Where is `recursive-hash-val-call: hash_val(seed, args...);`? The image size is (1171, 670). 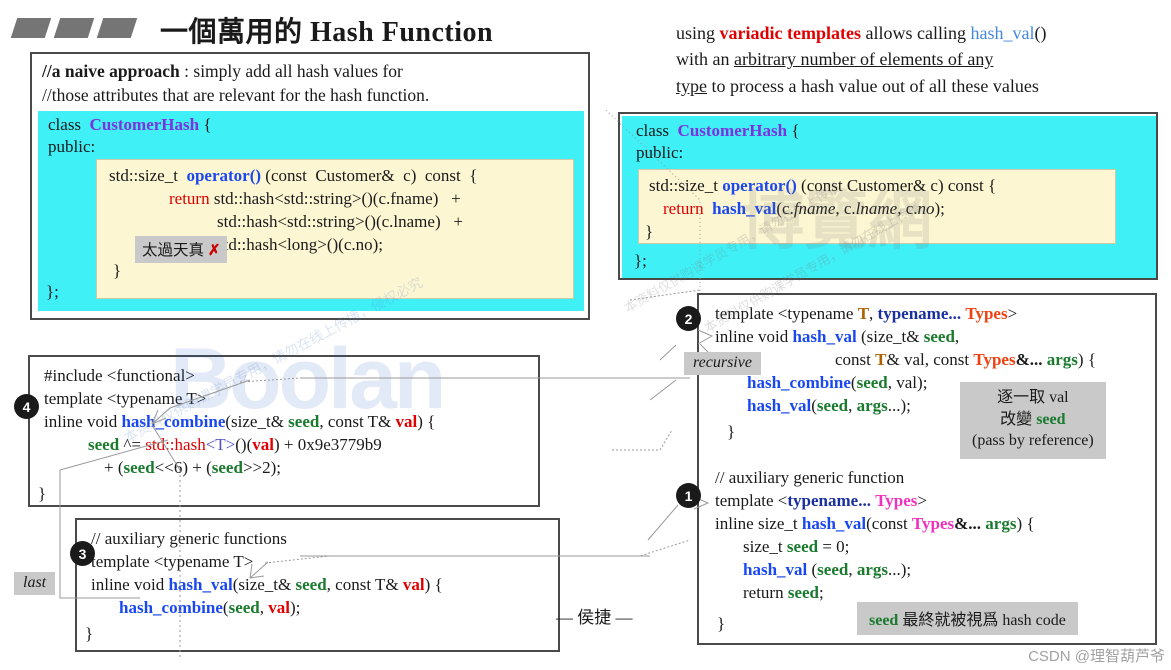
recursive-hash-val-call: hash_val(seed, args...); is located at coordinates (829, 406).